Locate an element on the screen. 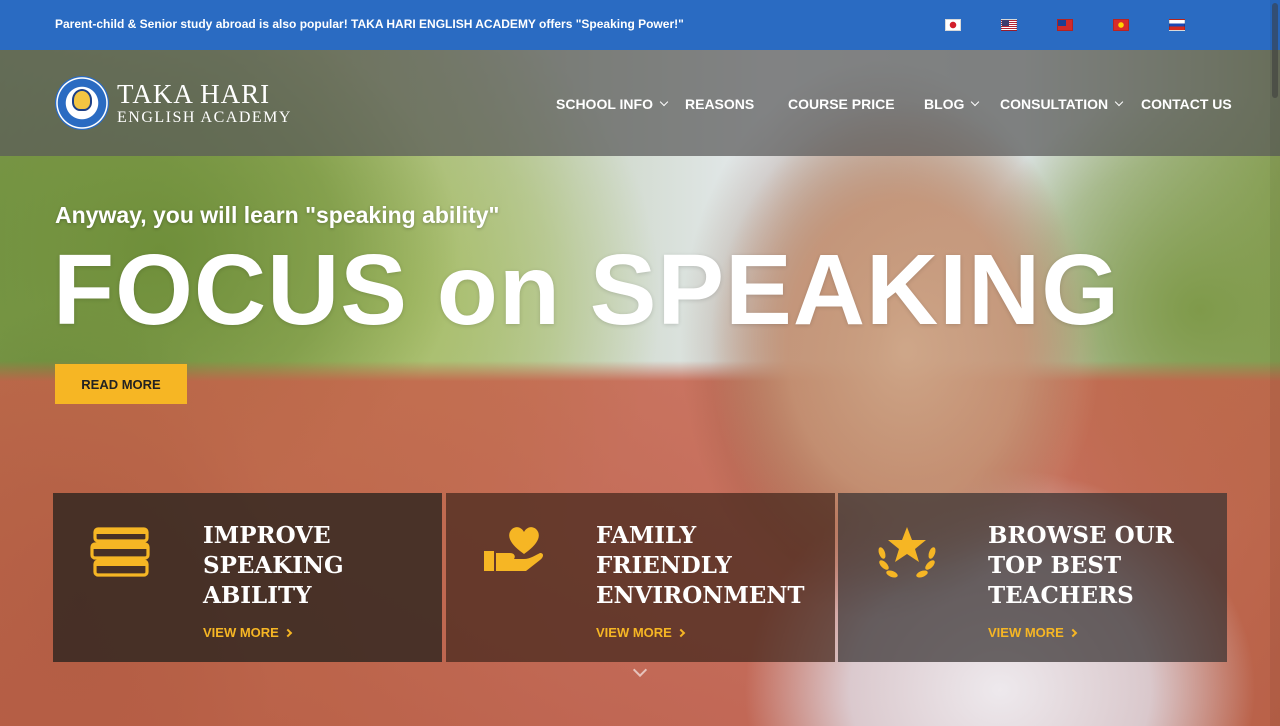 The image size is (1280, 726). star-laurel-icon is located at coordinates (907, 552).